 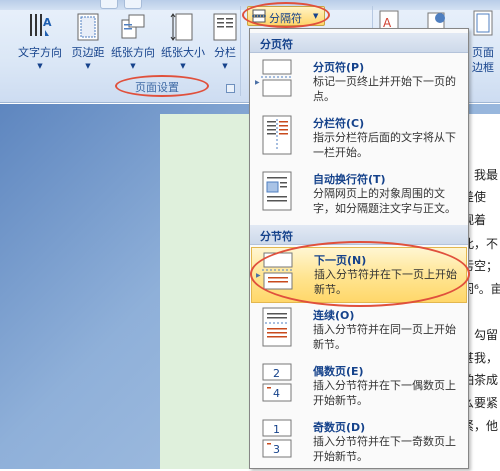 What do you see at coordinates (359, 43) in the screenshot?
I see `section-header-page-breaks: 分页符` at bounding box center [359, 43].